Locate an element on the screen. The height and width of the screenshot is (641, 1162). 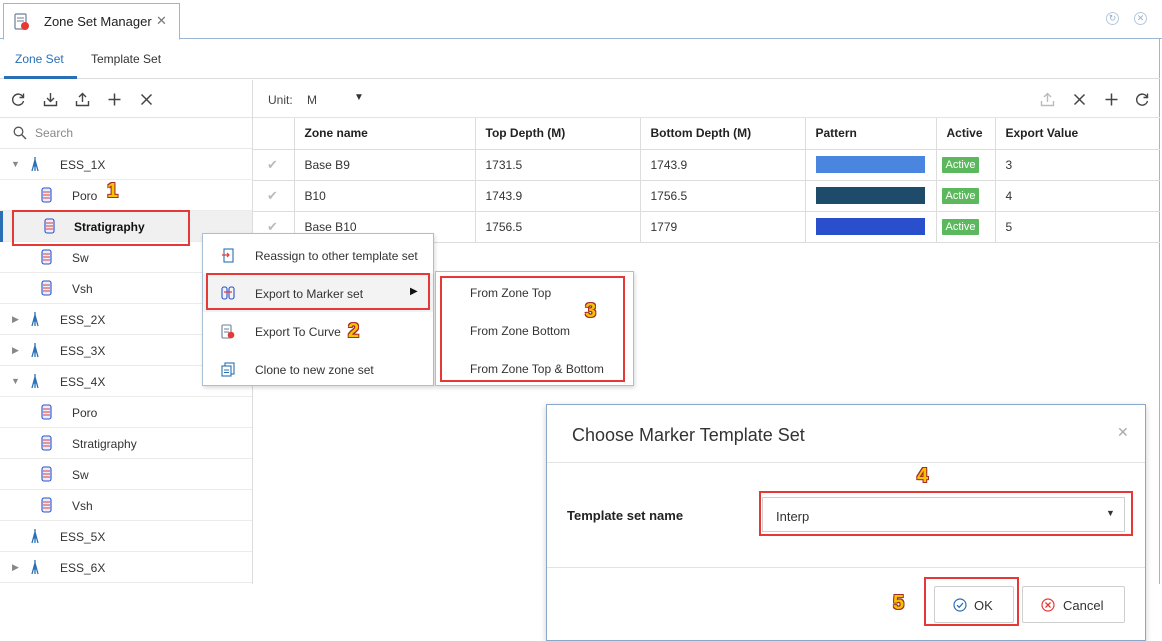
callout-1: 1 is located at coordinates (113, 191).